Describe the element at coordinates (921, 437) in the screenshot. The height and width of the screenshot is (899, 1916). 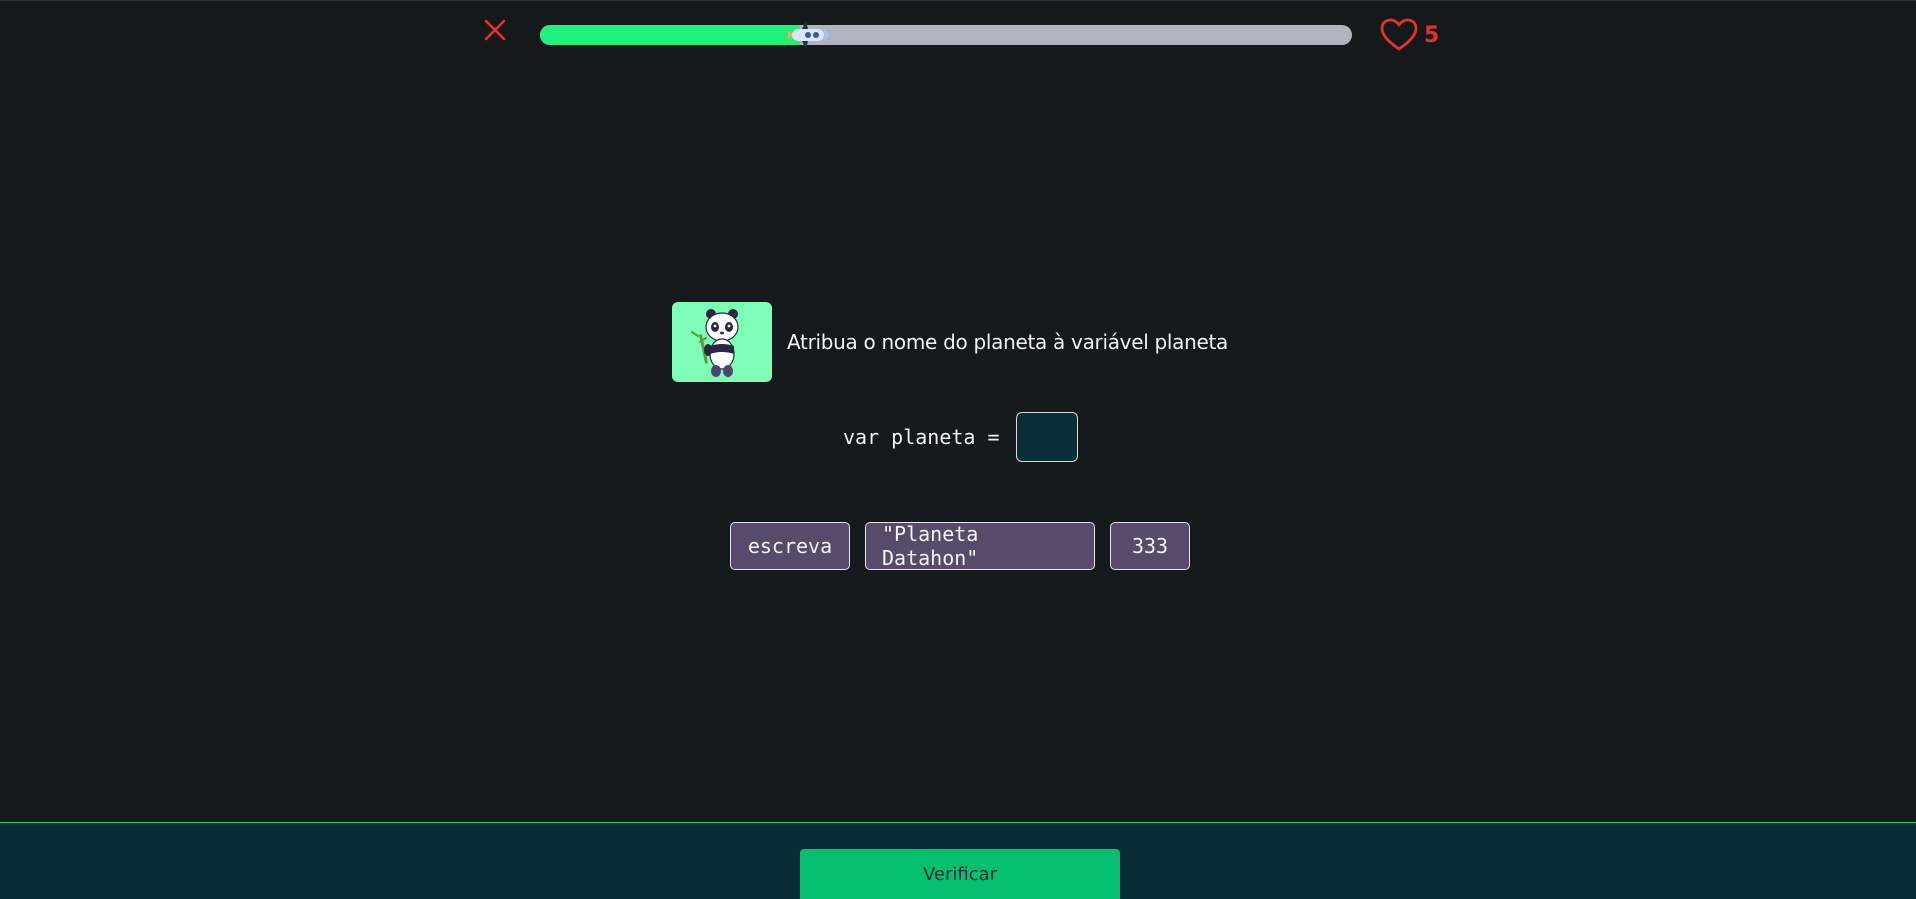
I see `code-prefix: var planeta =` at that location.